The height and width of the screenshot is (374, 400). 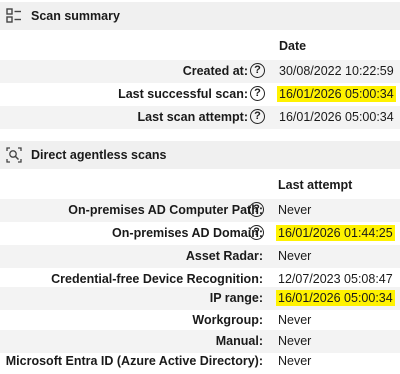 What do you see at coordinates (336, 117) in the screenshot?
I see `row-value: 16/01/2026 05:00:34` at bounding box center [336, 117].